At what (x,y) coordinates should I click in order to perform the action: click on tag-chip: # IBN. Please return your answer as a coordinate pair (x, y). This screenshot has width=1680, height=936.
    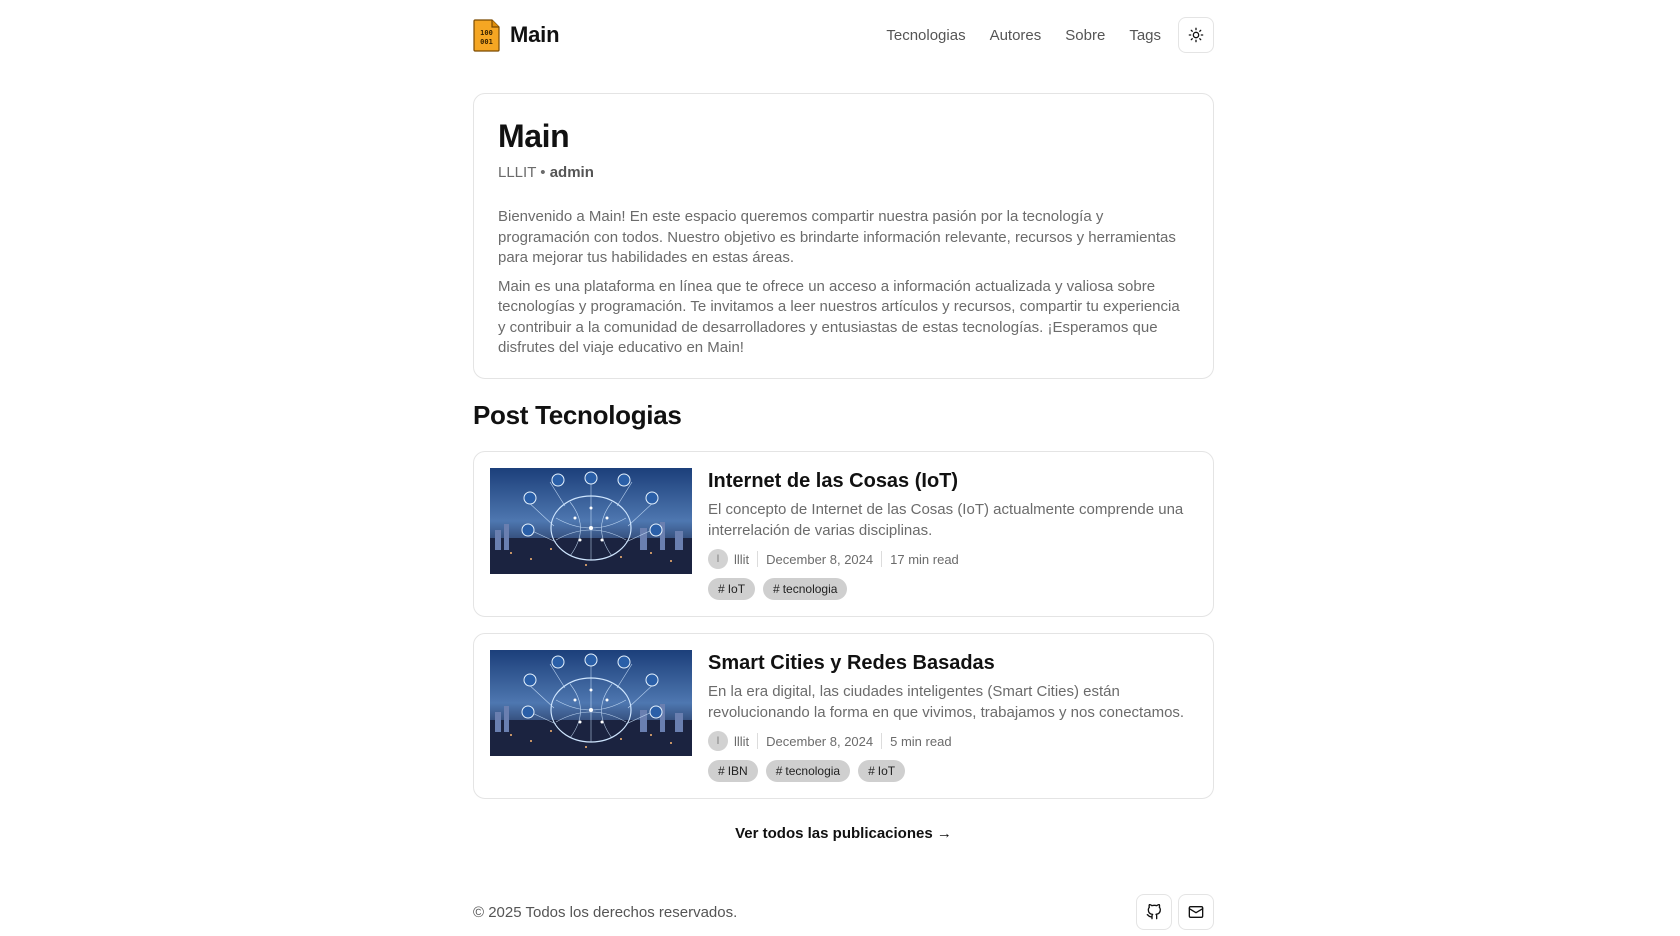
    Looking at the image, I should click on (733, 771).